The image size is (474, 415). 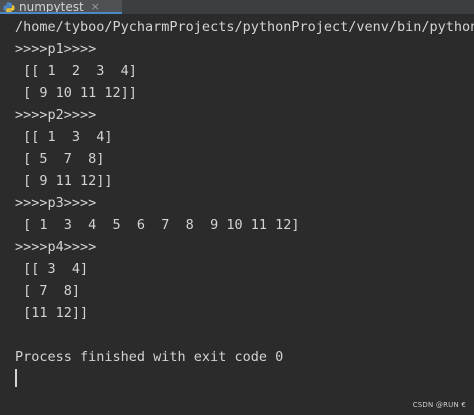 What do you see at coordinates (64, 137) in the screenshot?
I see `console-line: [[ 1 3 4]` at bounding box center [64, 137].